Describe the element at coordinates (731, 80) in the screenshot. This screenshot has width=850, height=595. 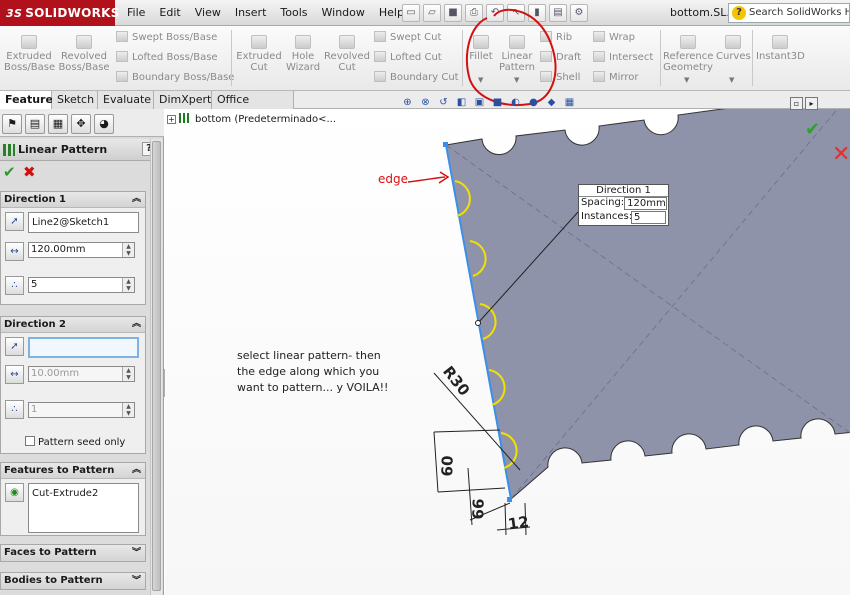
I see `curves-dropdown-icon: ▼` at that location.